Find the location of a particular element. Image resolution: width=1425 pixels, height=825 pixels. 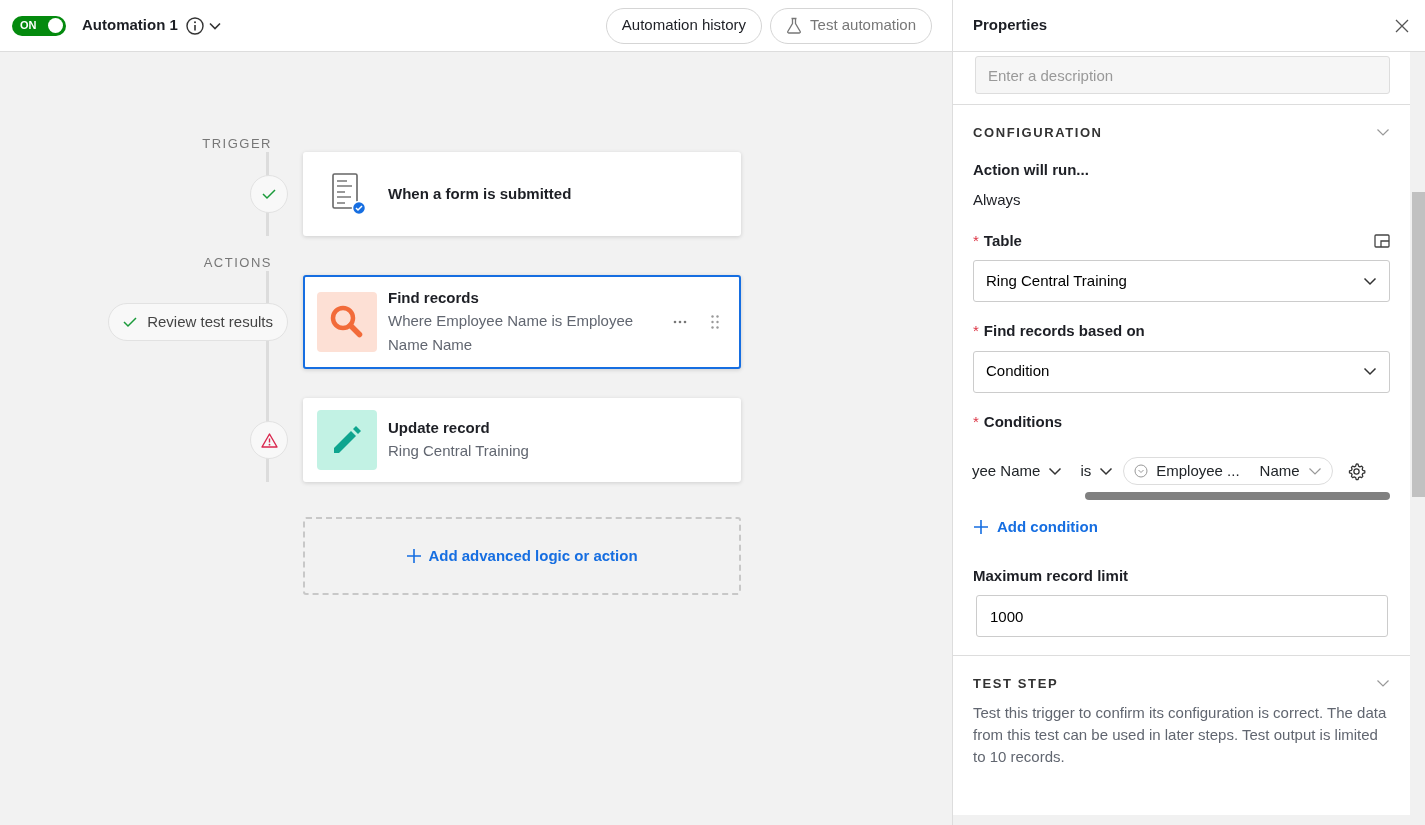

step-card: Find records Where Employee Name is Employee Name Name is located at coordinates (522, 322).